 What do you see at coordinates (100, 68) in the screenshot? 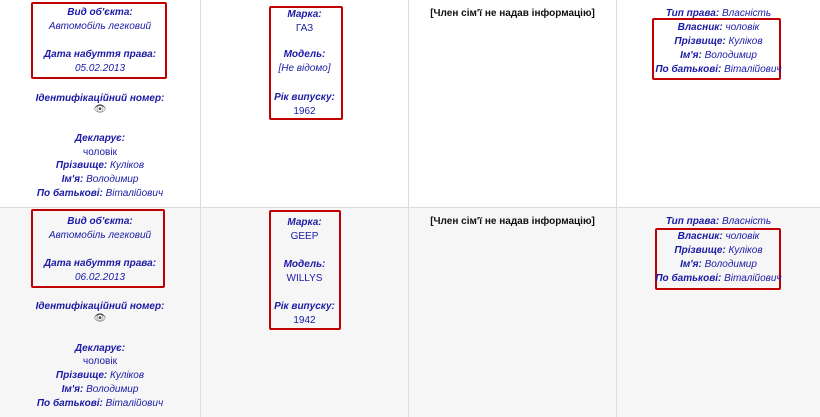
I see `date-value: 05.02.2013` at bounding box center [100, 68].